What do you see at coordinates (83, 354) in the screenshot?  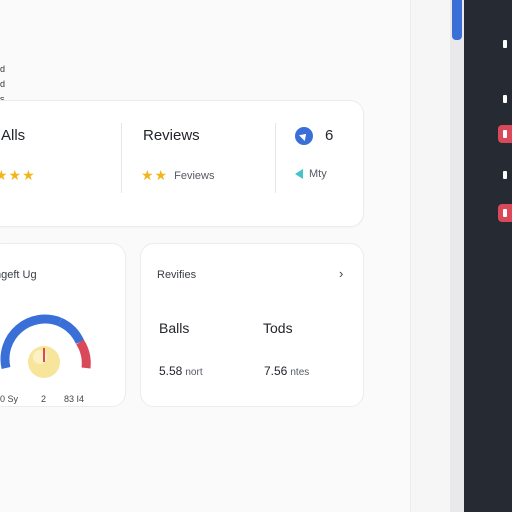 I see `gauge-arc-red` at bounding box center [83, 354].